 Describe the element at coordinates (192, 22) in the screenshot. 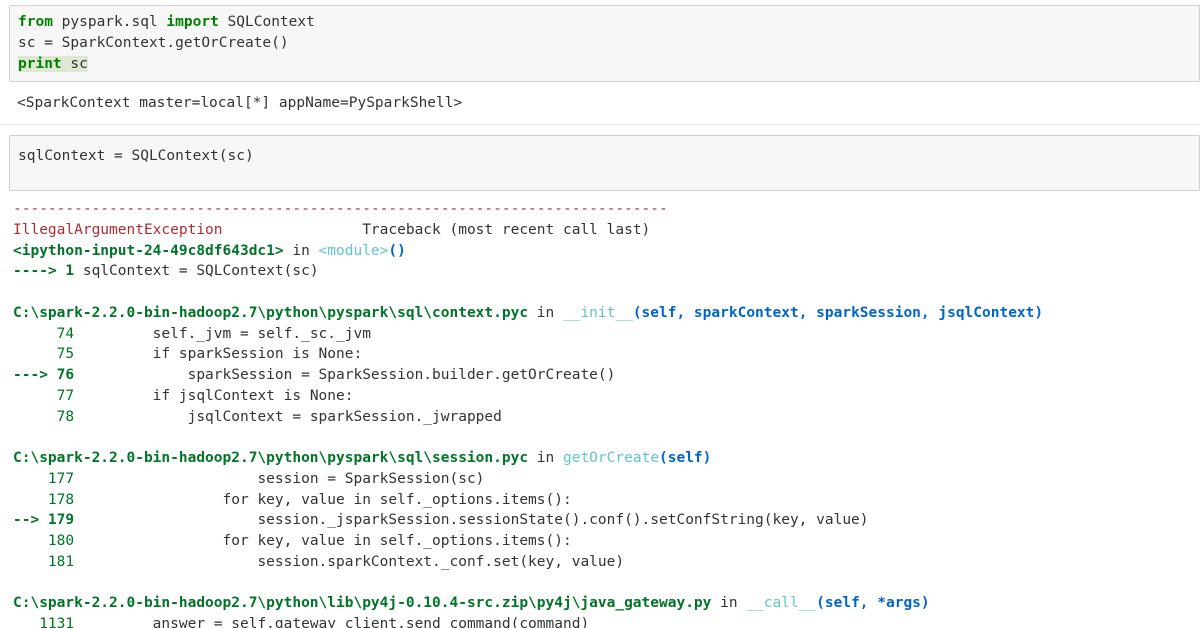

I see `keyword-import: import` at that location.